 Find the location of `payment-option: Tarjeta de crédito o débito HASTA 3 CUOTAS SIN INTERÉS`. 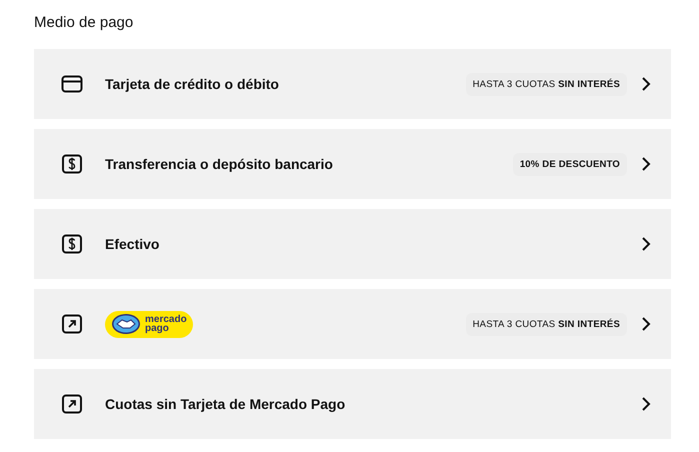

payment-option: Tarjeta de crédito o débito HASTA 3 CUOTAS SIN INTERÉS is located at coordinates (352, 84).